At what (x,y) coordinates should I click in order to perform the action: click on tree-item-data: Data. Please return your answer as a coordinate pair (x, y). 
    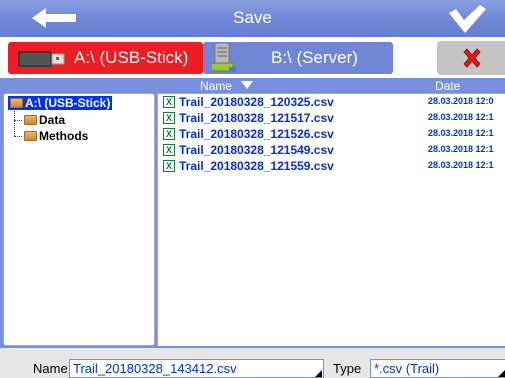
    Looking at the image, I should click on (44, 120).